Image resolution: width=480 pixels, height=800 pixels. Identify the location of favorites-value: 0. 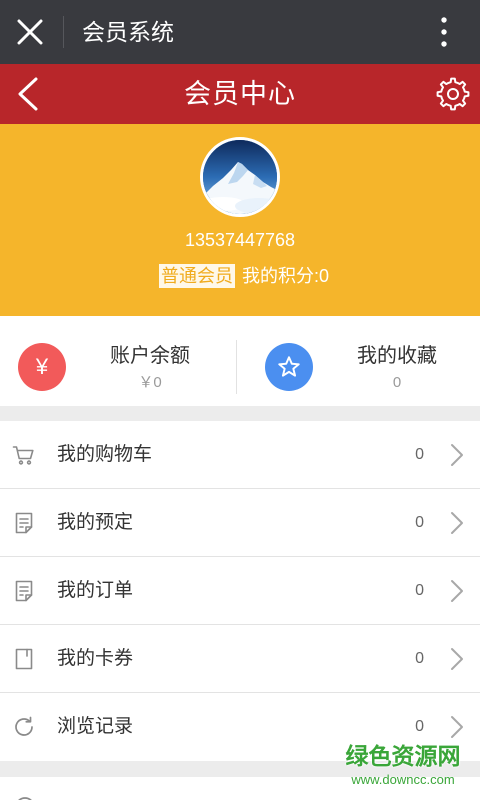
(397, 382).